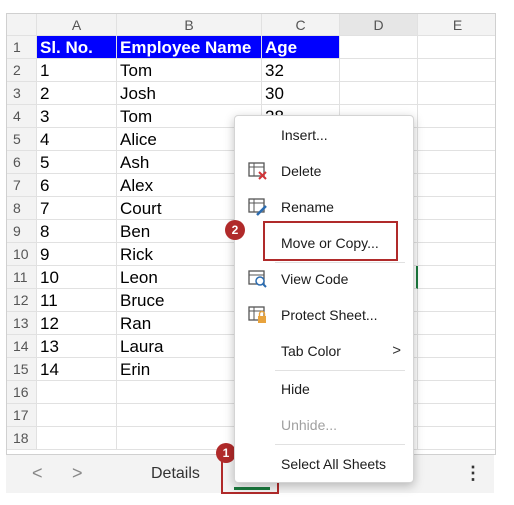 The width and height of the screenshot is (514, 505). Describe the element at coordinates (22, 346) in the screenshot. I see `row-header: 14` at that location.